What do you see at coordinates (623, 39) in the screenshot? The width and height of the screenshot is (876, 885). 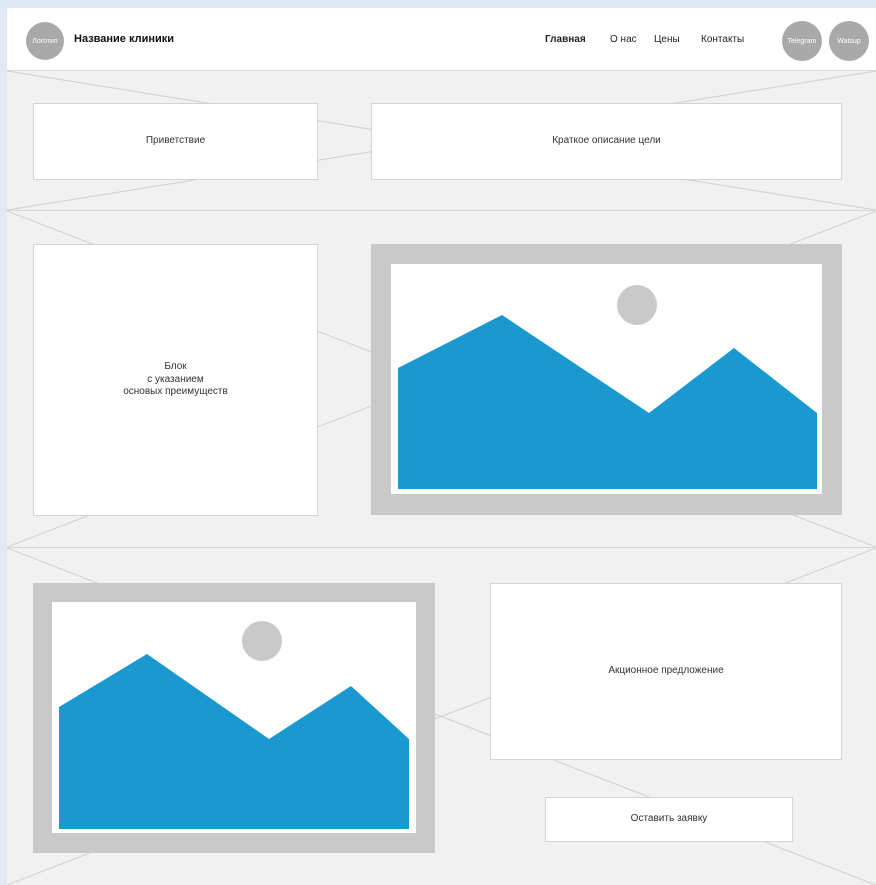 I see `nav-item-about: О нас` at bounding box center [623, 39].